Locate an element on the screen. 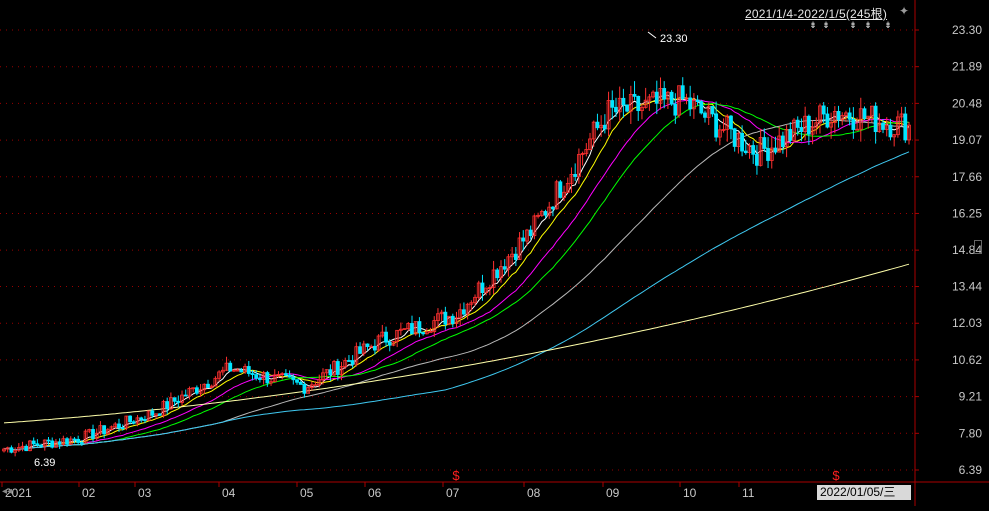 This screenshot has height=511, width=989. date-range-label: 2021/1/4-2022/1/5(245根) is located at coordinates (816, 13).